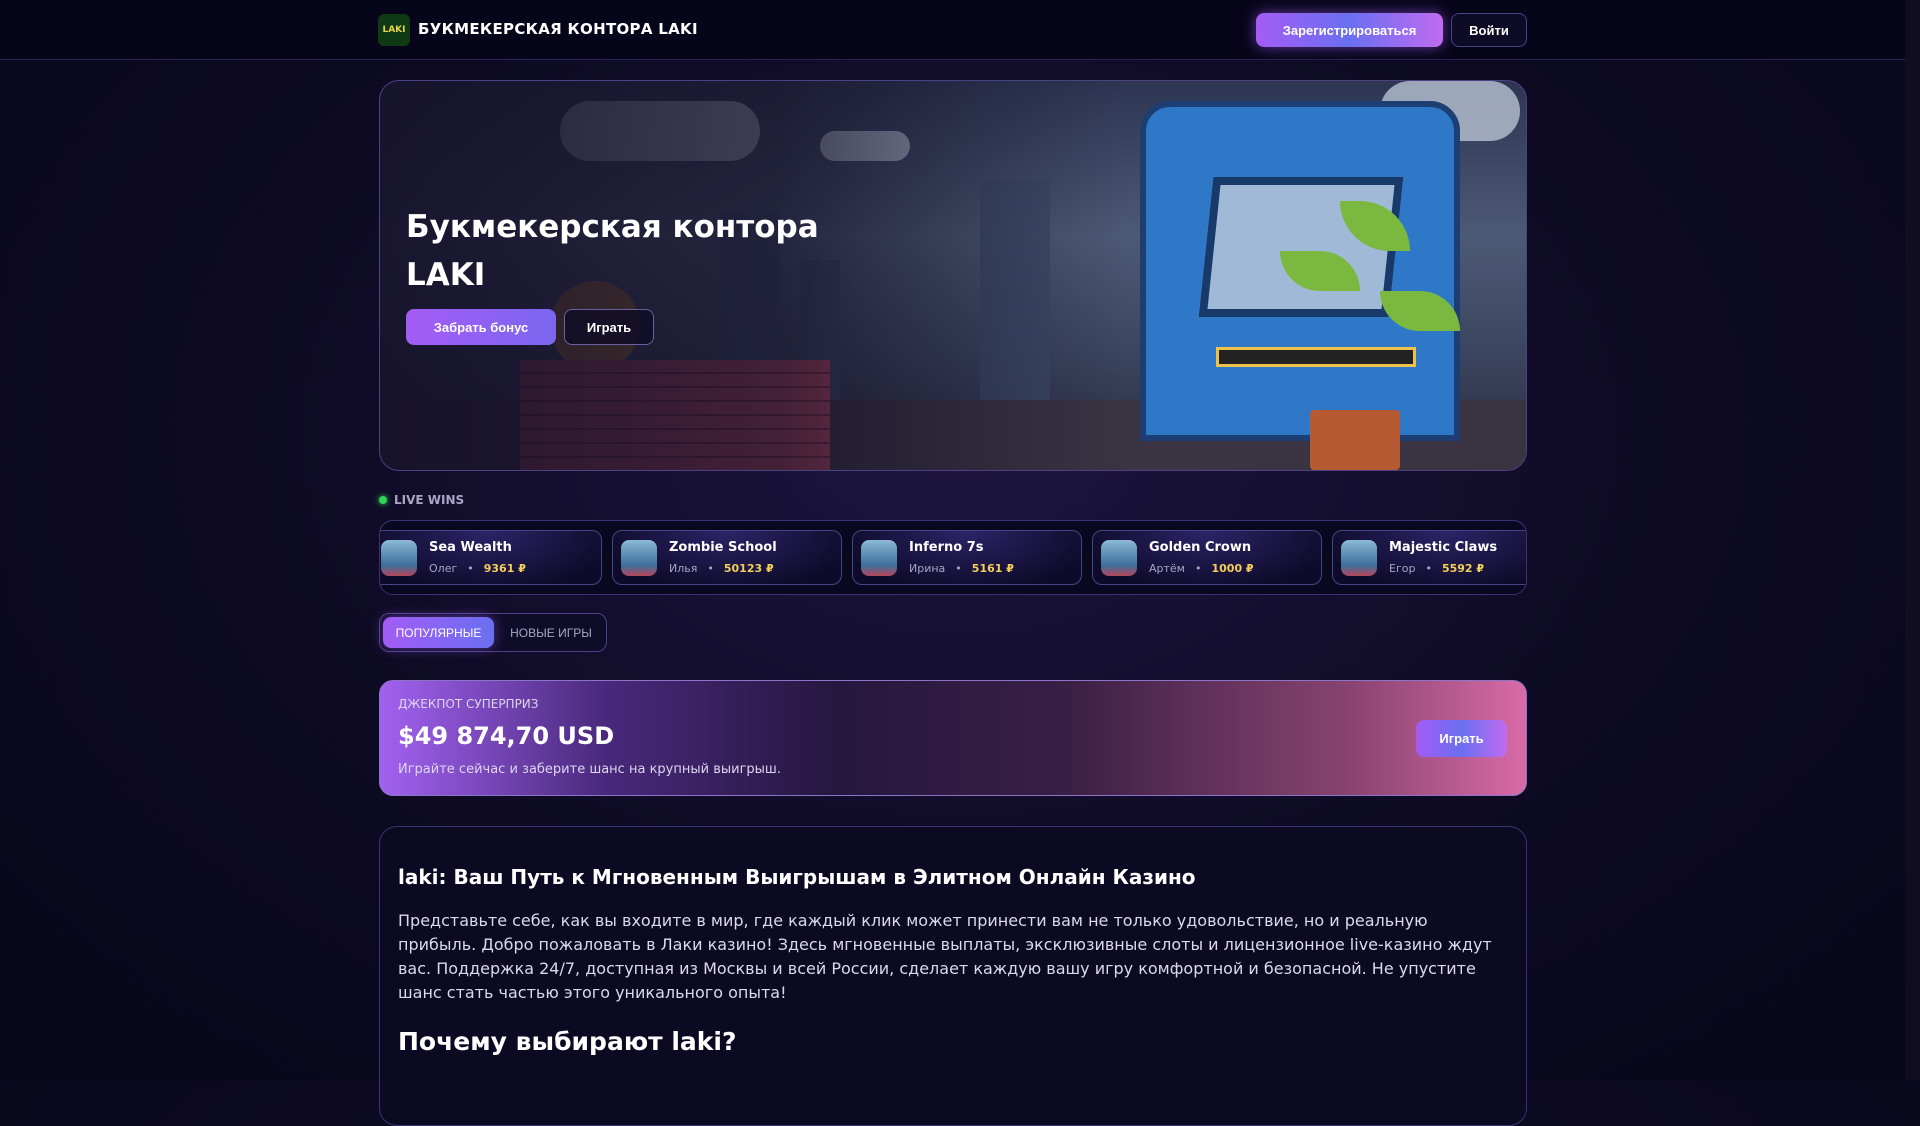 Image resolution: width=1920 pixels, height=1126 pixels. I want to click on win-card: Zombie School Илья • 50123 ₽, so click(727, 557).